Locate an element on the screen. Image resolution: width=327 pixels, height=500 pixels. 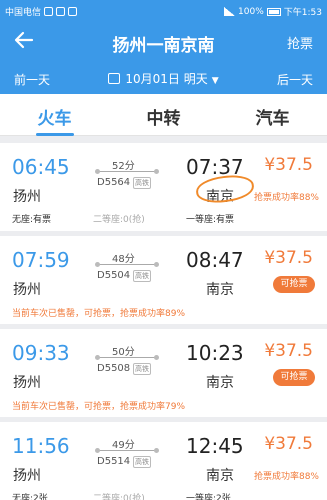
active-tab-indicator is located at coordinates (55, 134).